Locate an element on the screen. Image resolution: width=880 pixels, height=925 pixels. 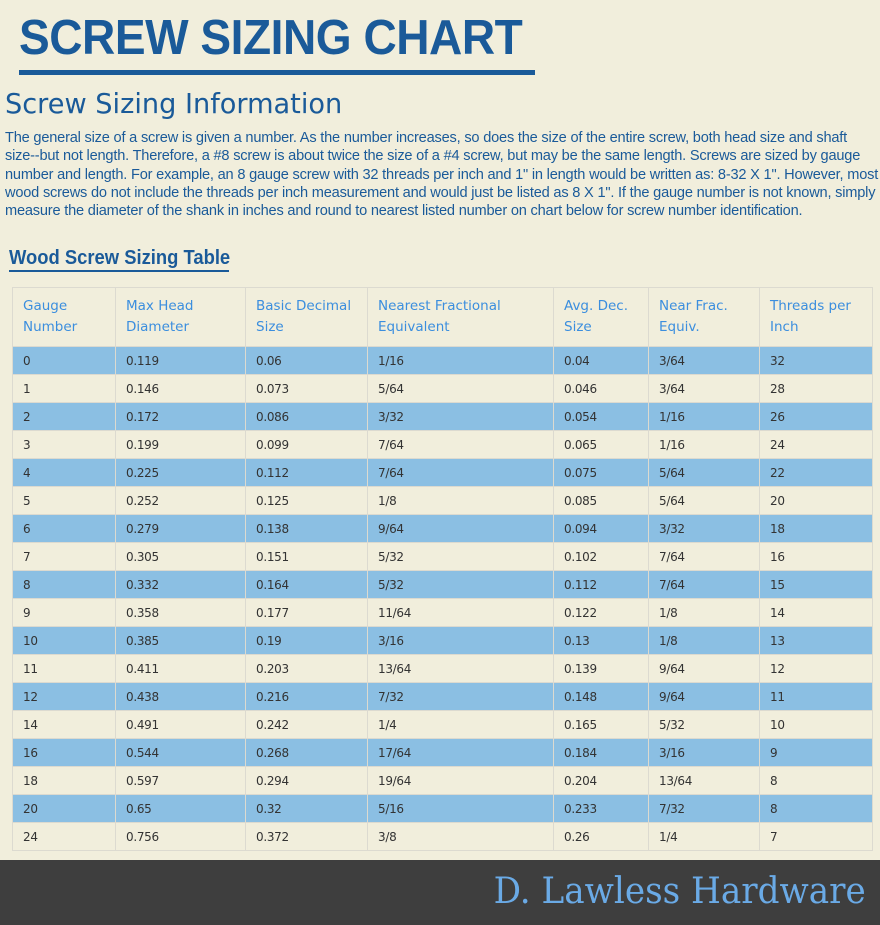
cell-avg-dec-size: 0.04 is located at coordinates (601, 360).